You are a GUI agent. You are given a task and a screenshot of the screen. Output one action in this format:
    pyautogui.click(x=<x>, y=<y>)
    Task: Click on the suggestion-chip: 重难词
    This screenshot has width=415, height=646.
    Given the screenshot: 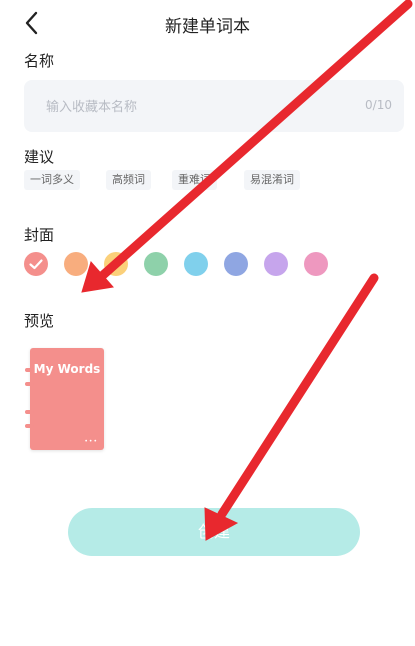 What is the action you would take?
    pyautogui.click(x=194, y=180)
    